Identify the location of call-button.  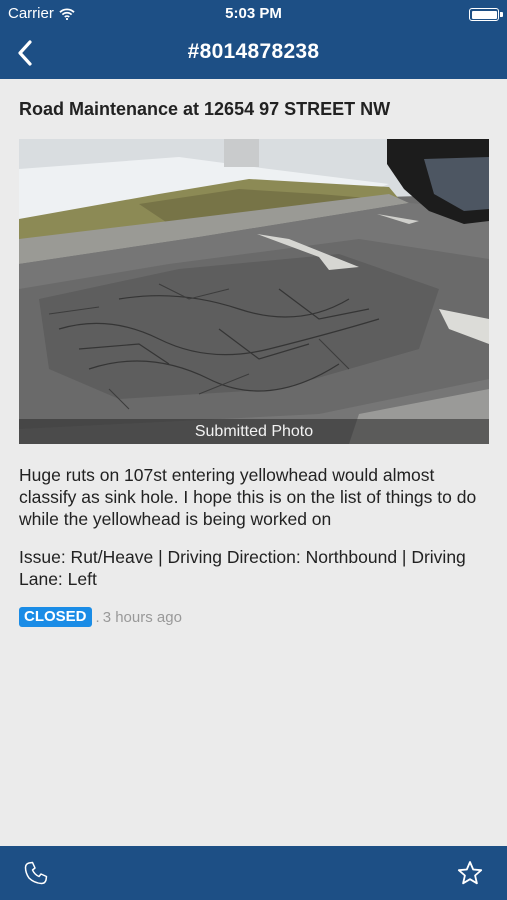
(36, 873).